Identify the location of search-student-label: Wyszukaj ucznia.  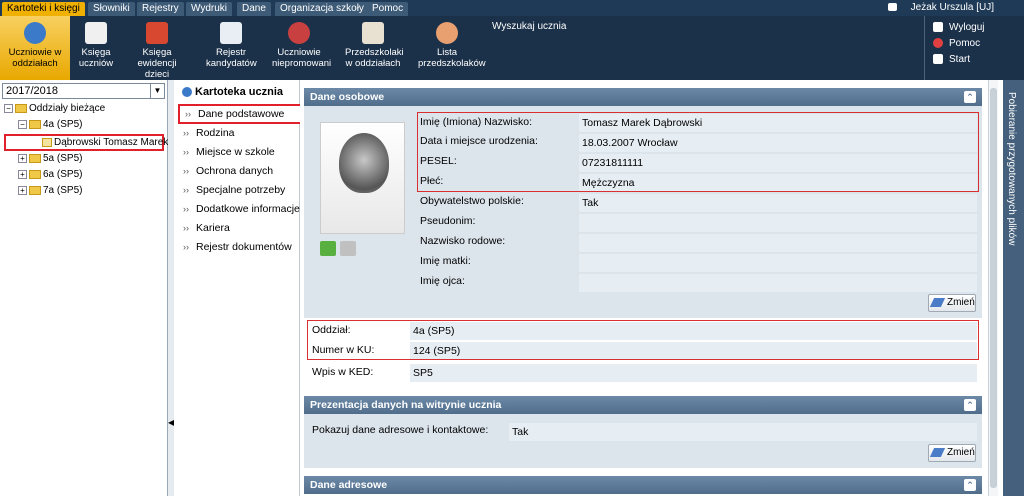
(529, 26).